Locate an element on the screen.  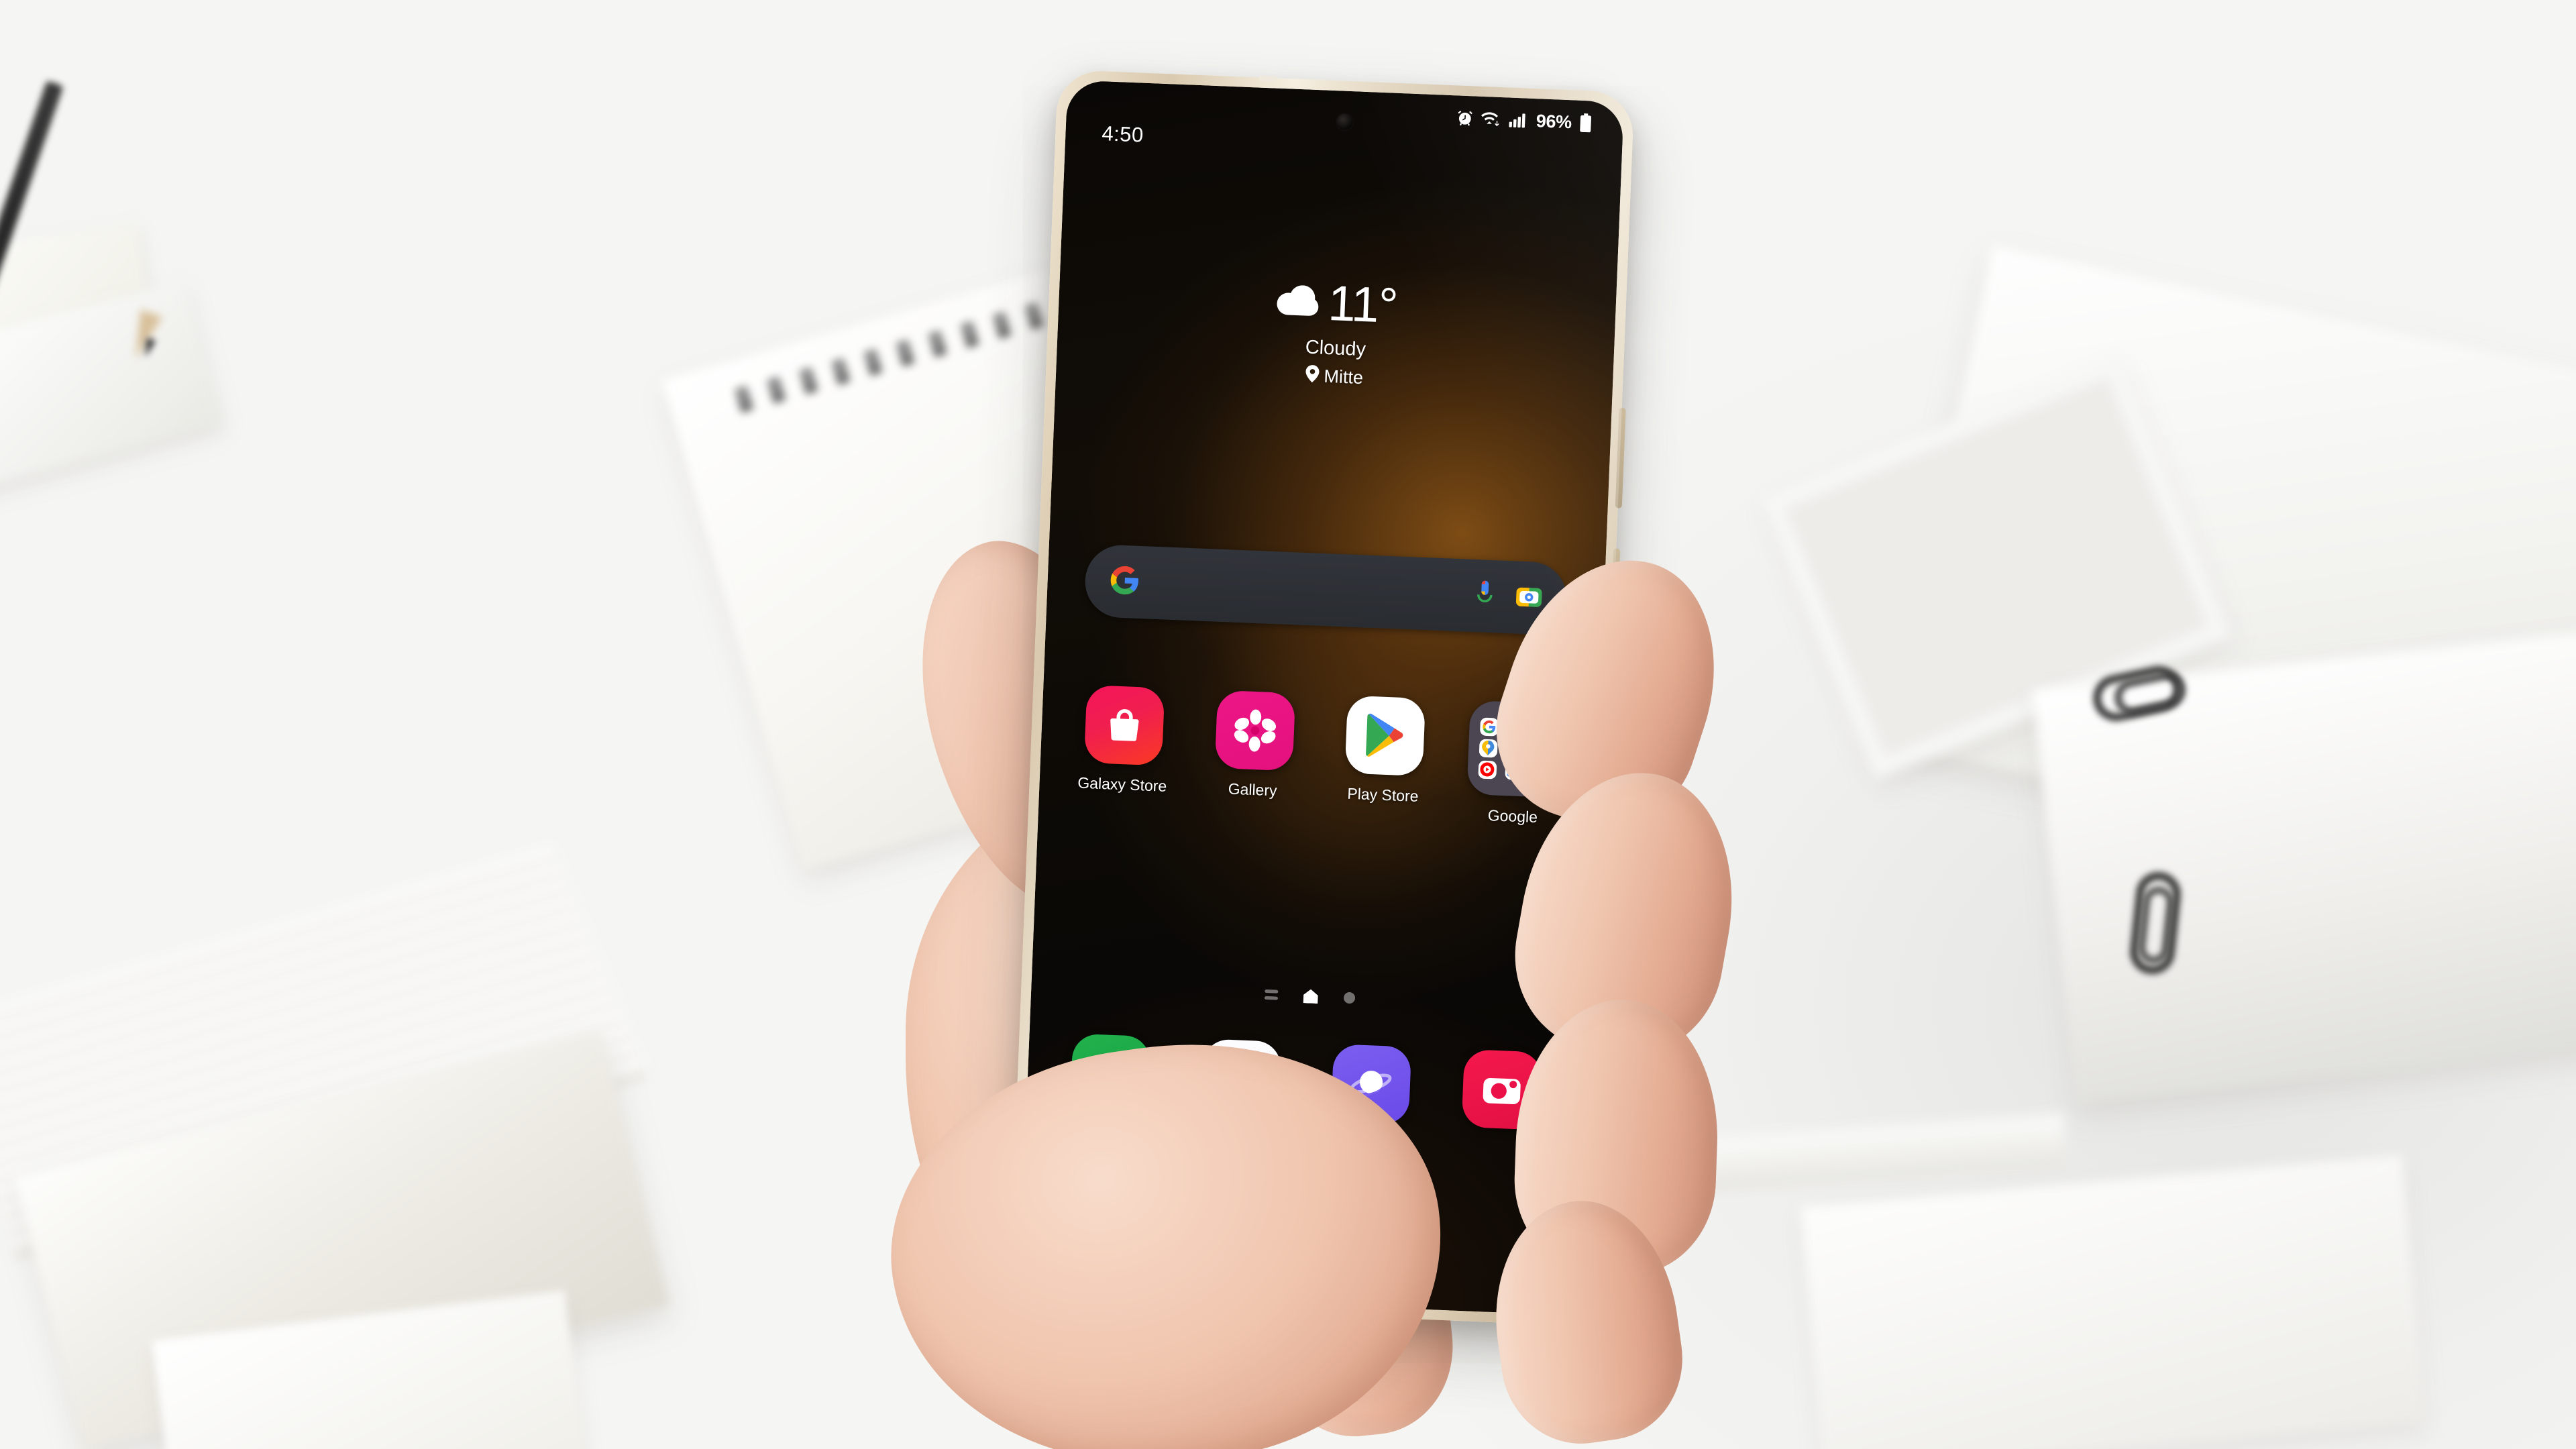
app-gallery: Gallery is located at coordinates (1254, 753).